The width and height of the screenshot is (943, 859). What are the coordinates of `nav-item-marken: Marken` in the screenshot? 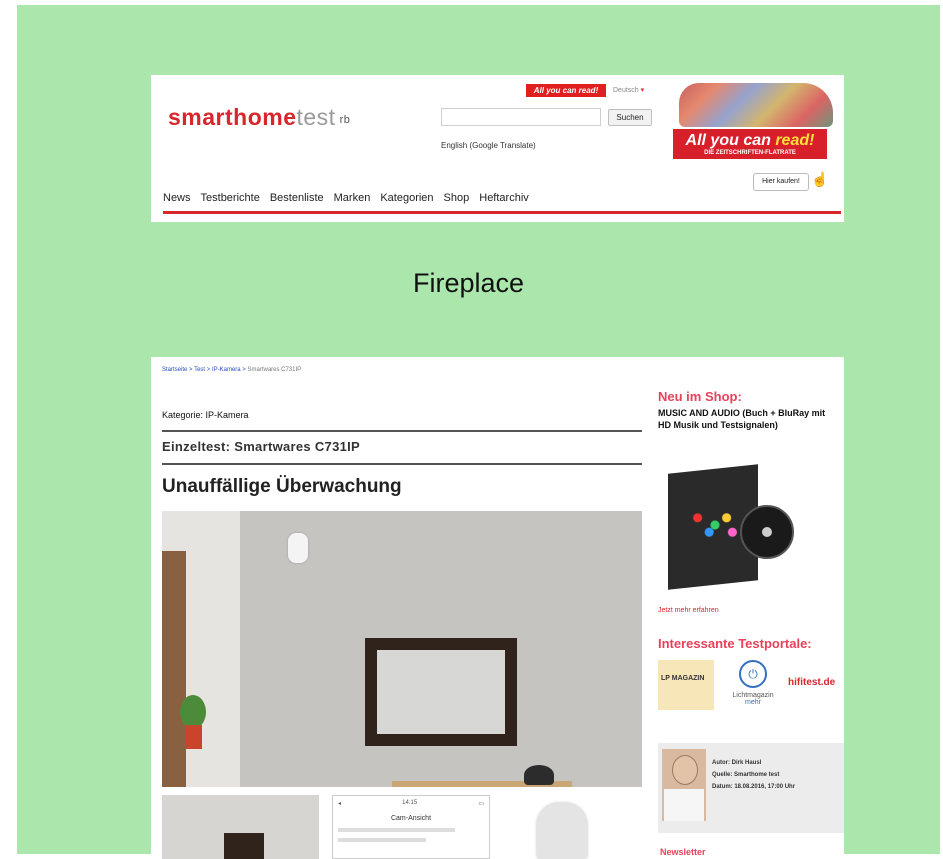 It's located at (352, 198).